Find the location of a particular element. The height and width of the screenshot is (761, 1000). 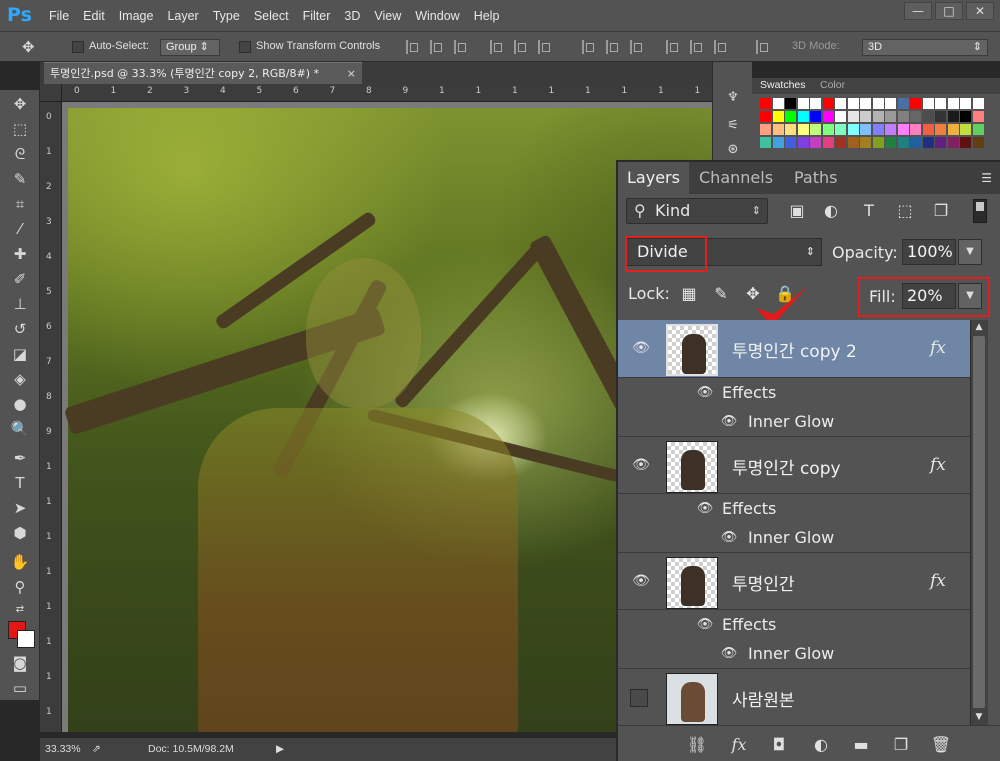

layer-row: 사람원본 is located at coordinates (794, 696).